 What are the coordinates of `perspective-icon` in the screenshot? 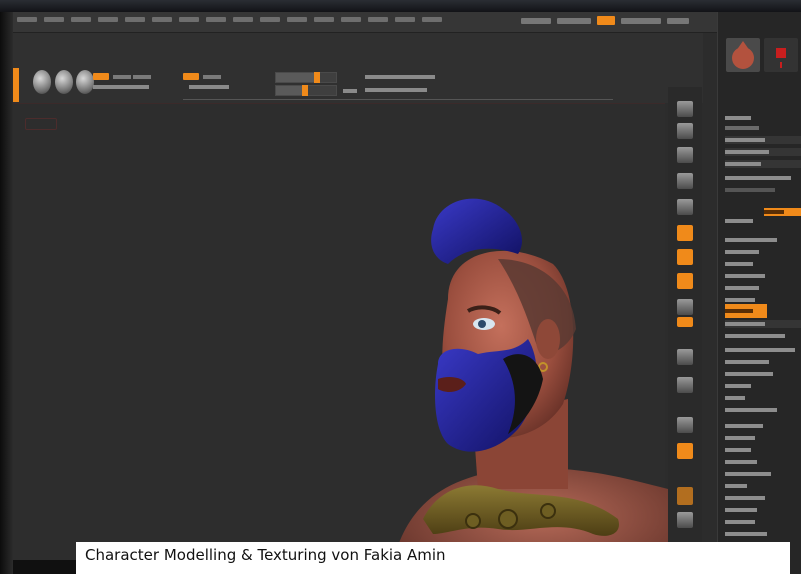 It's located at (685, 131).